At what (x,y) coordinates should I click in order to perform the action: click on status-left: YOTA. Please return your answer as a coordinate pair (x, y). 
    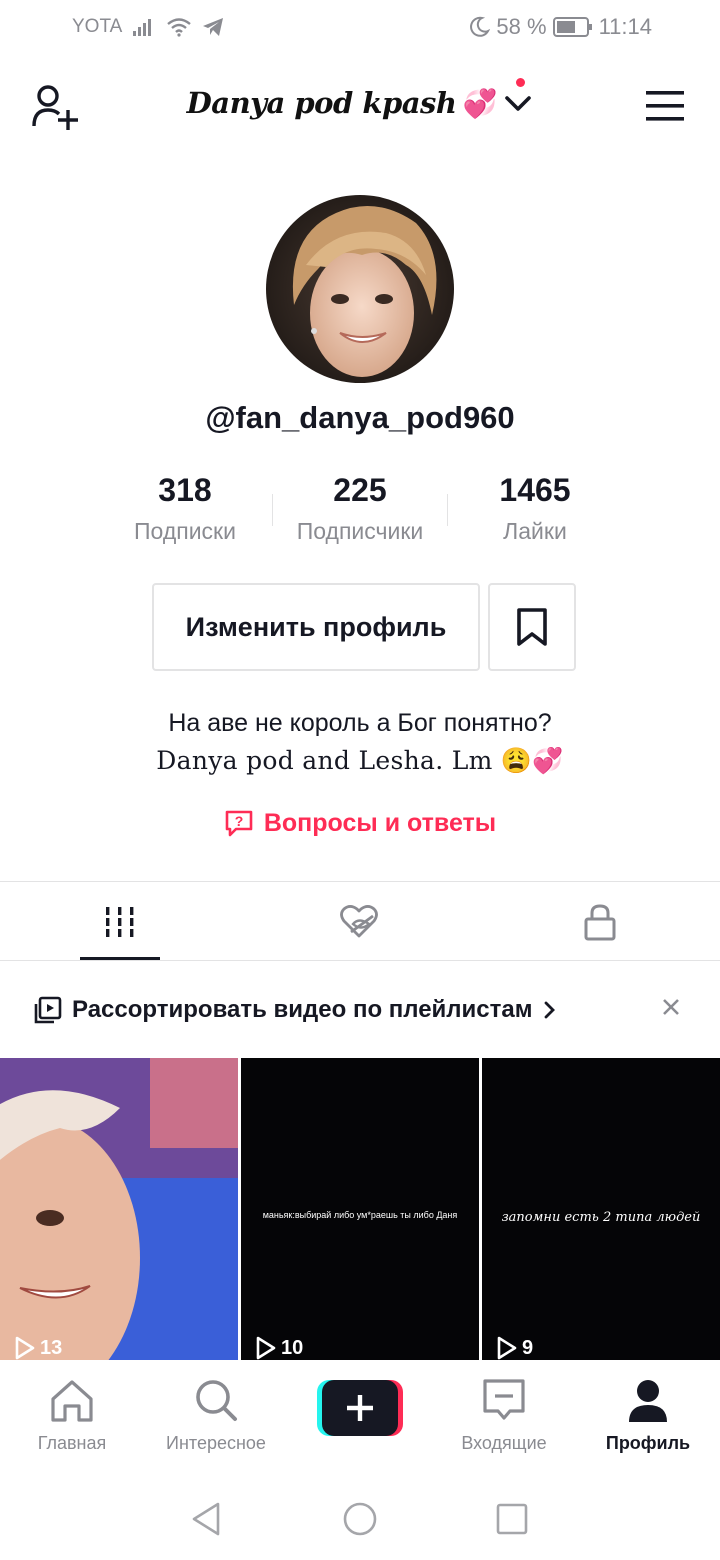
    Looking at the image, I should click on (148, 27).